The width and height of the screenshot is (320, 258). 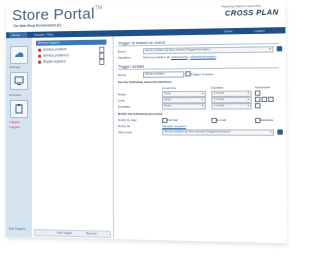 I want to click on variables-prefix: Service problem @, so click(x=156, y=57).